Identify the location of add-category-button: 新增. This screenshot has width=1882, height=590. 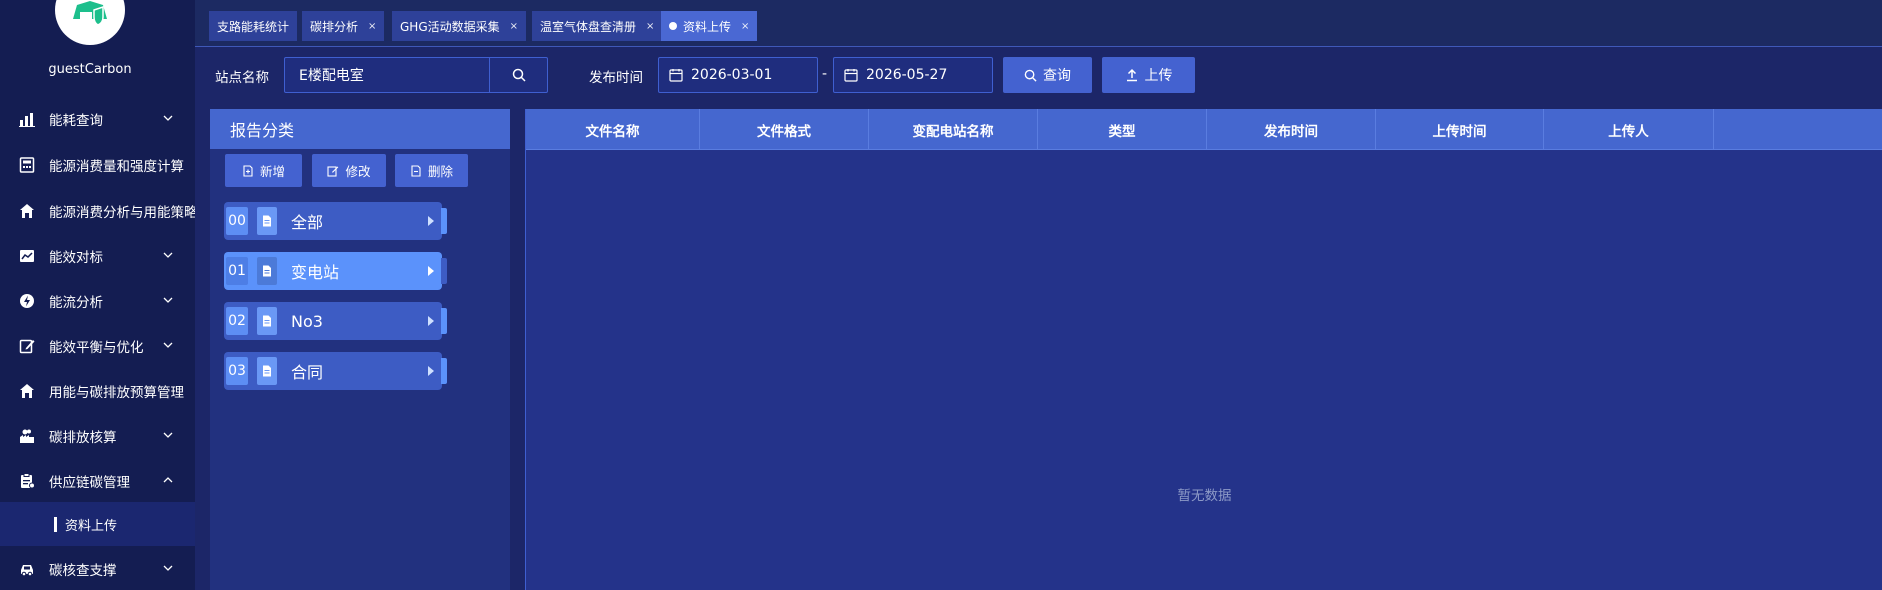
(263, 170).